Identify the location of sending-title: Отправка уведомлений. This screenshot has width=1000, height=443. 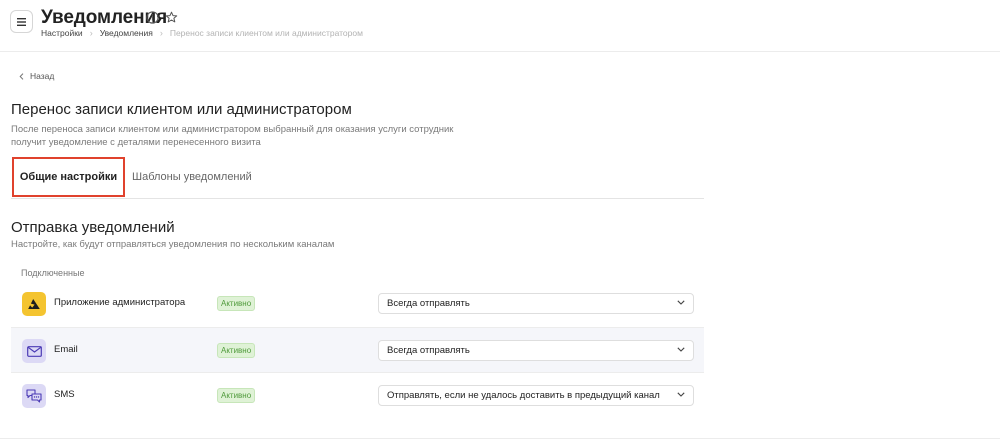
(93, 227).